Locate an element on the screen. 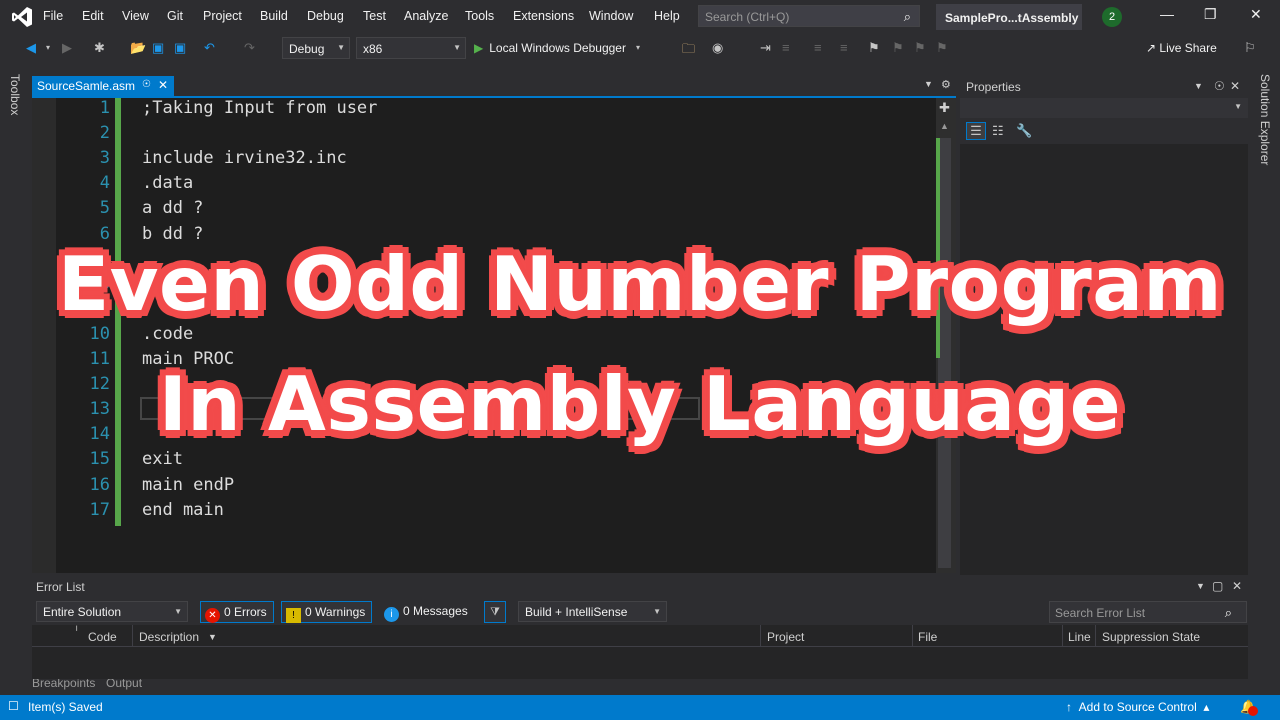 Image resolution: width=1280 pixels, height=720 pixels. column-suppression-state: Suppression State is located at coordinates (1151, 637).